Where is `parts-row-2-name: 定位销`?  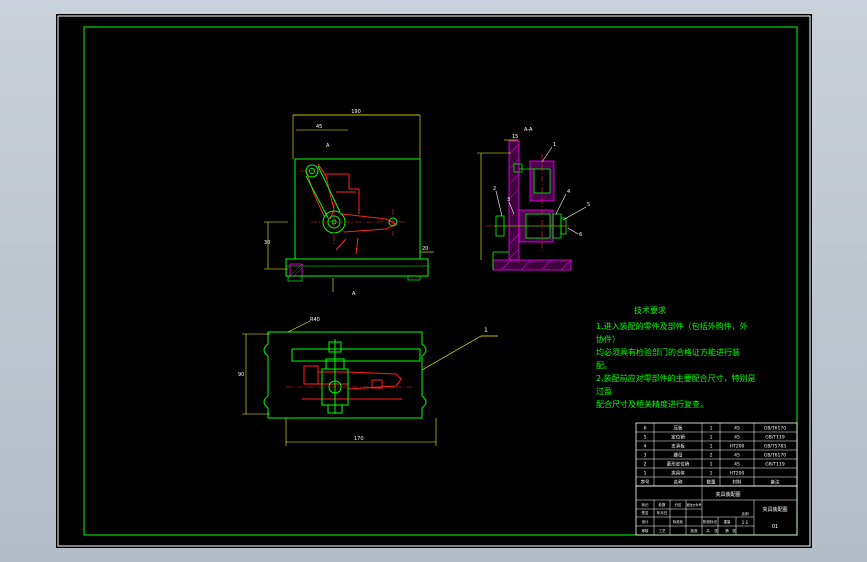
parts-row-2-name: 定位销 is located at coordinates (678, 437).